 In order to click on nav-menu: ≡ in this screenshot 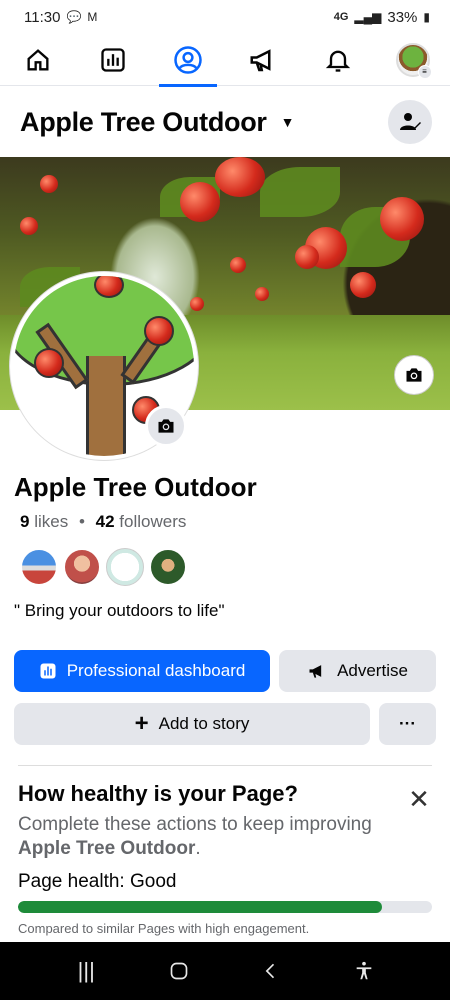, I will do `click(413, 60)`.